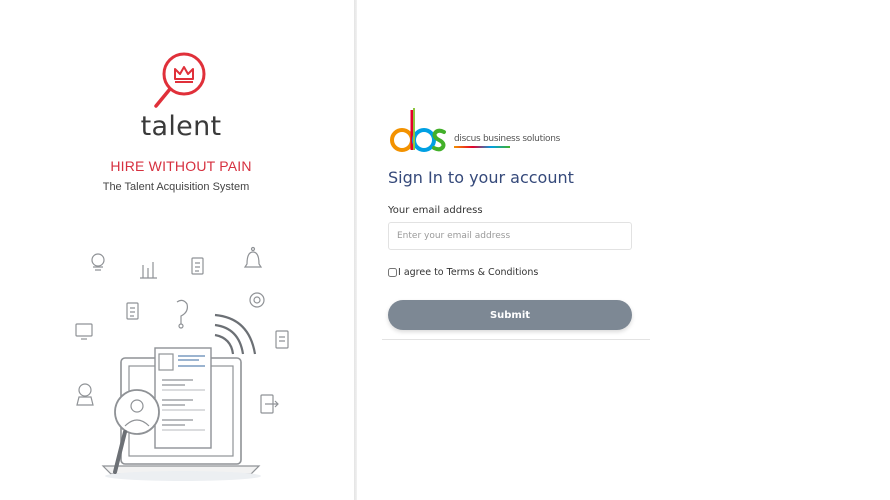 The image size is (890, 500). What do you see at coordinates (510, 236) in the screenshot?
I see `email-input` at bounding box center [510, 236].